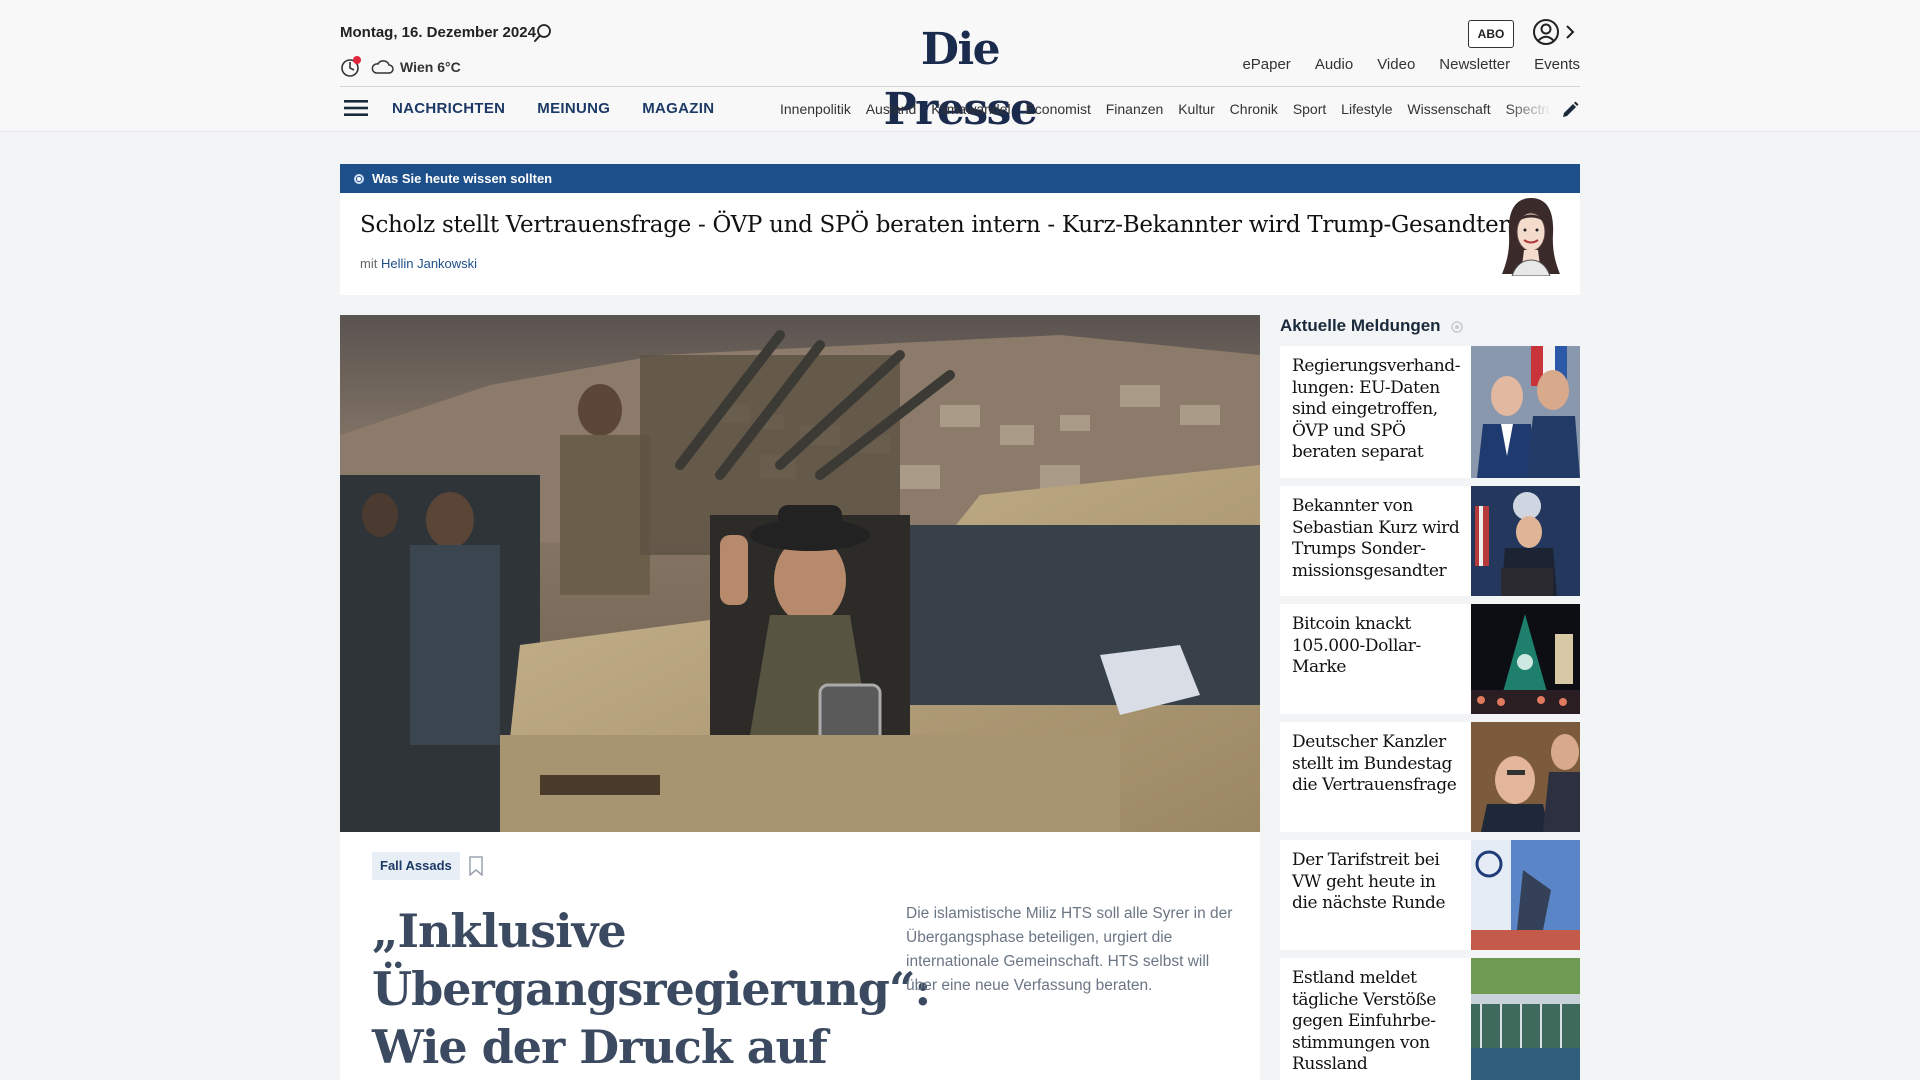 The image size is (1920, 1080). I want to click on sidebar-title: Aktuelle Meldungen, so click(1360, 325).